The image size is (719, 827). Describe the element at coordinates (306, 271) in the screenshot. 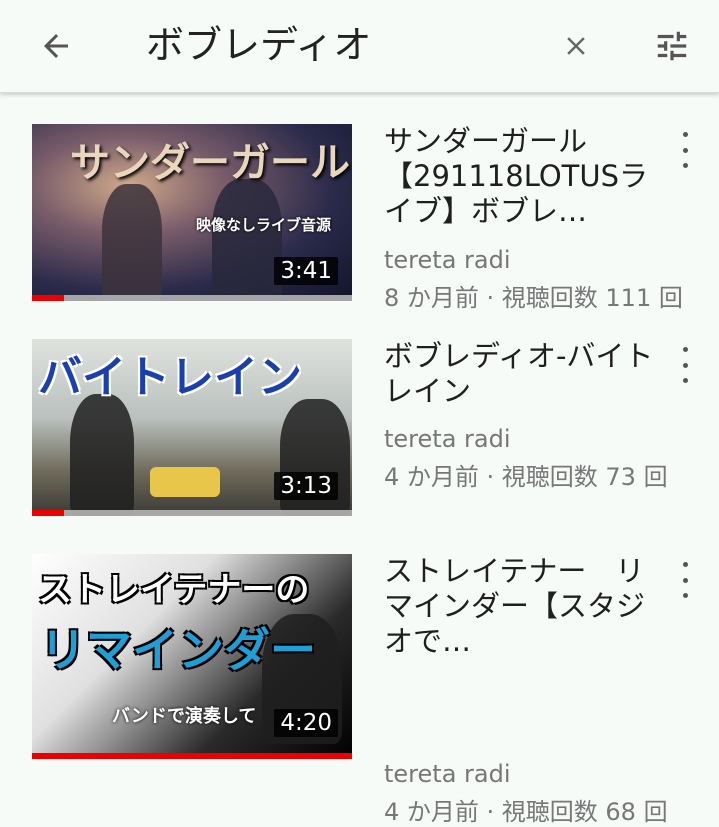

I see `duration-badge: 3:41` at that location.